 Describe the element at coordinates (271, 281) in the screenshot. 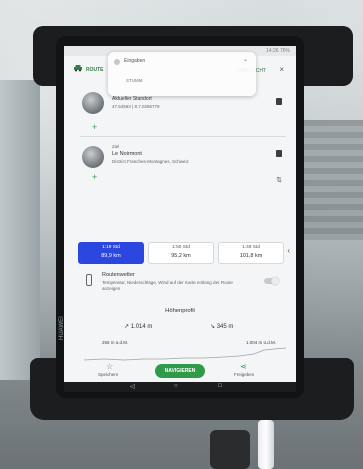

I see `weather-toggle` at that location.